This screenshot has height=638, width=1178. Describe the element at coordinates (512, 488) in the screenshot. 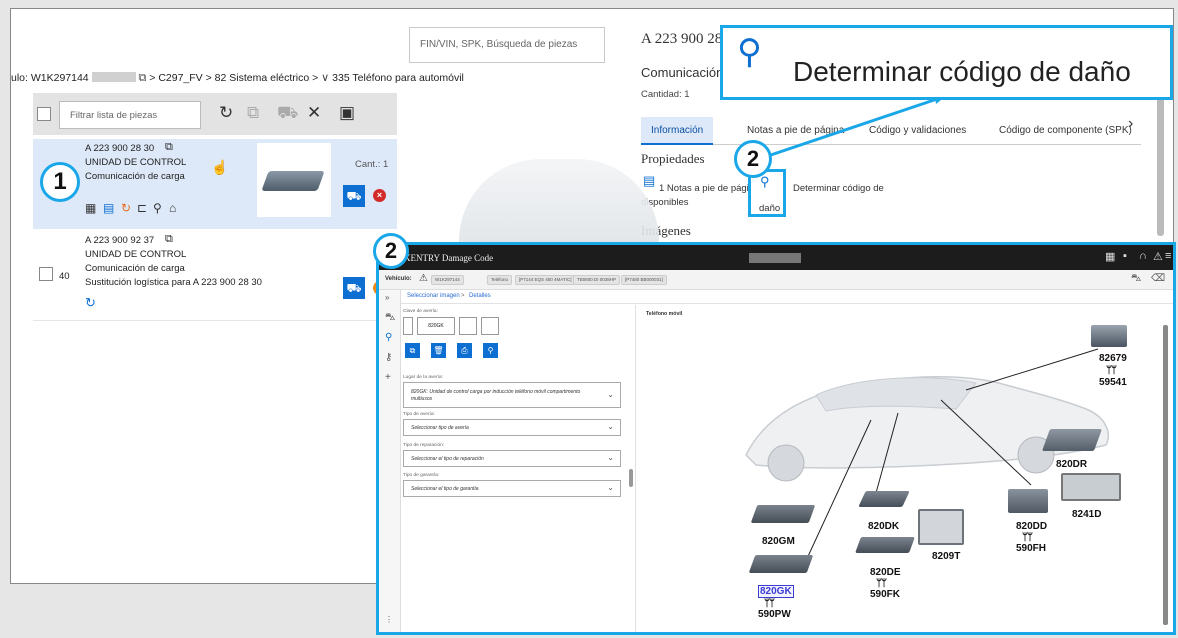

I see `tipo-garantia-select: Seleccionar el tipo de garantía ⌄` at that location.